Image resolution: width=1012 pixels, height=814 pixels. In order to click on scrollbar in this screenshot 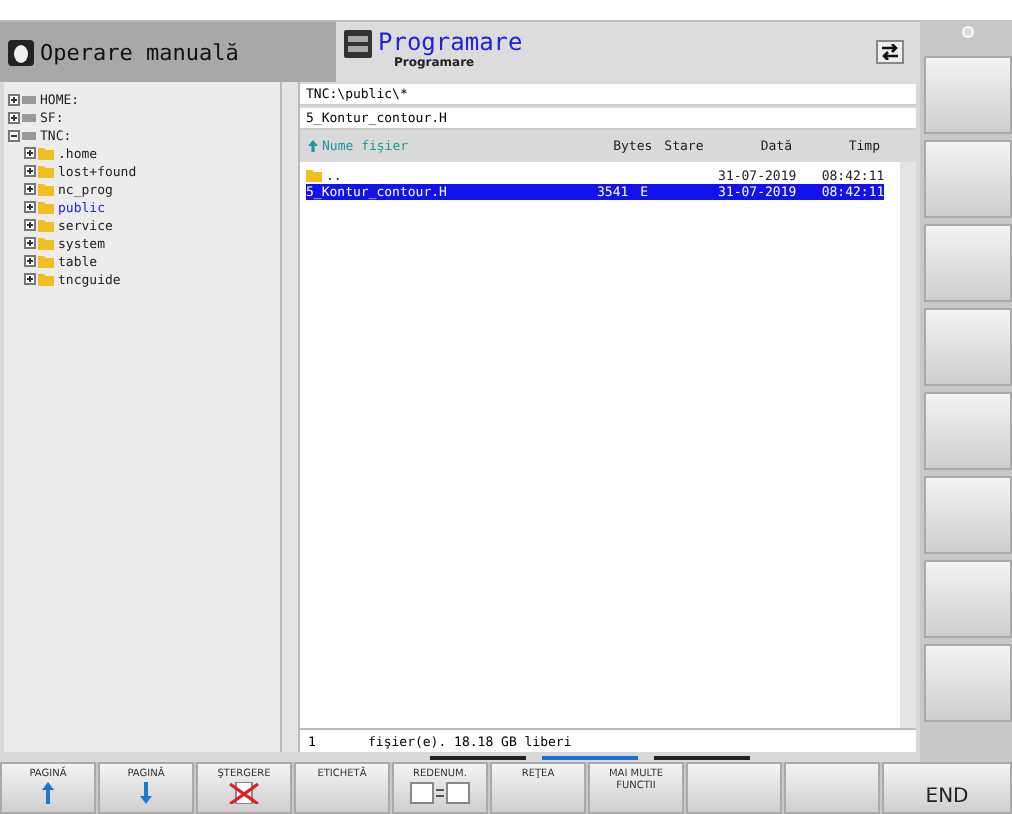, I will do `click(291, 417)`.